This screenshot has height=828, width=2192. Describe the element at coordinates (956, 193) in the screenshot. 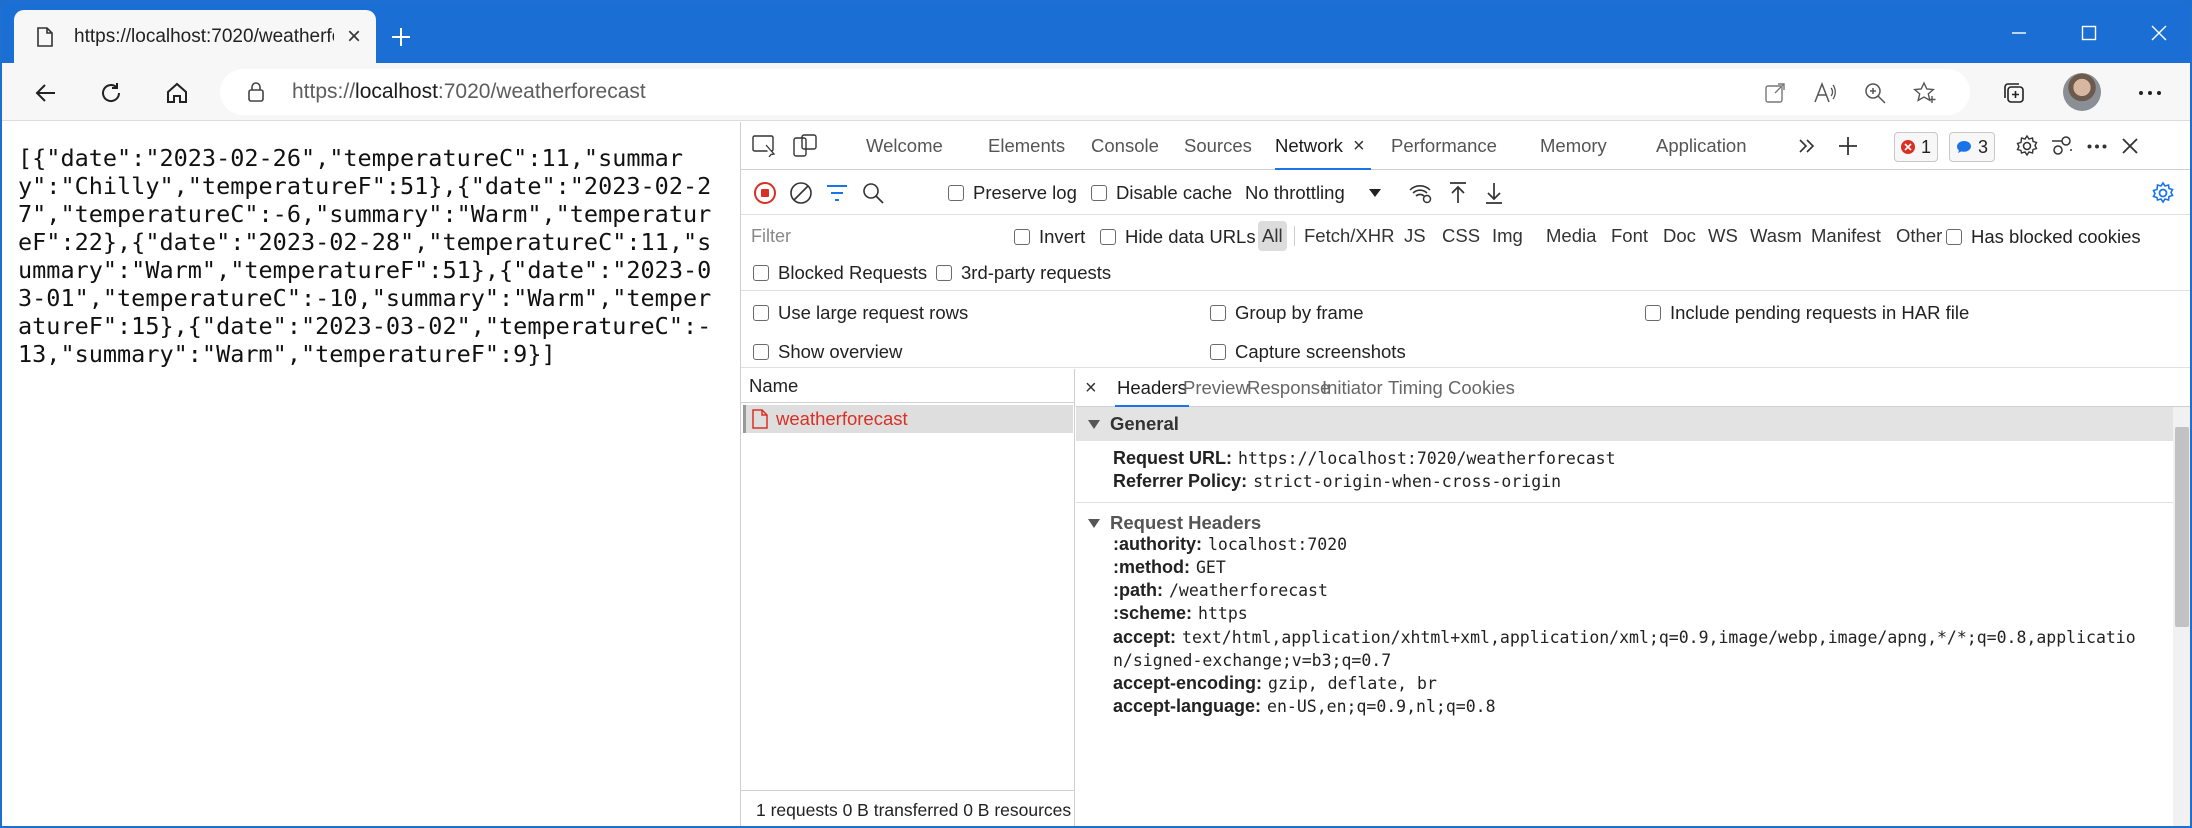

I see `preserve-log-box` at that location.